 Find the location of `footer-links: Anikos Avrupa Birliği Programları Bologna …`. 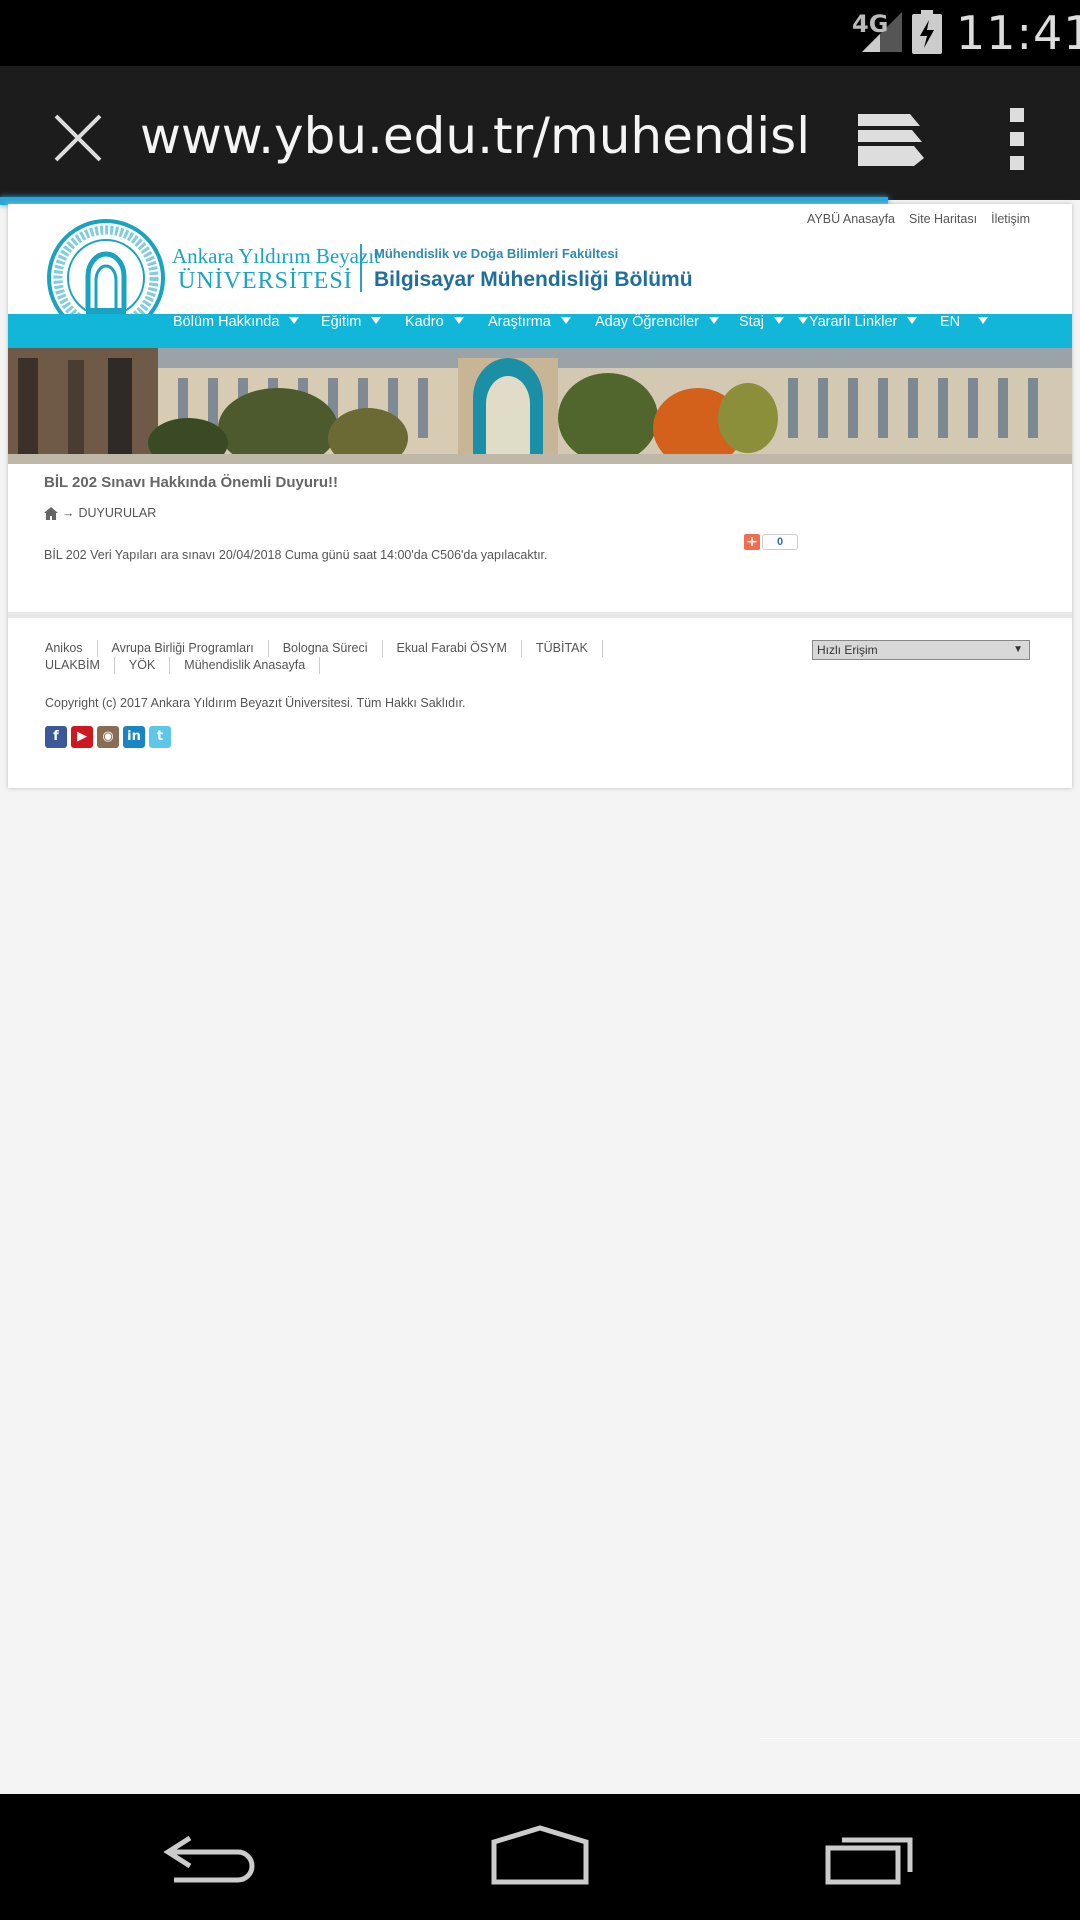

footer-links: Anikos Avrupa Birliği Programları Bologna … is located at coordinates (345, 657).